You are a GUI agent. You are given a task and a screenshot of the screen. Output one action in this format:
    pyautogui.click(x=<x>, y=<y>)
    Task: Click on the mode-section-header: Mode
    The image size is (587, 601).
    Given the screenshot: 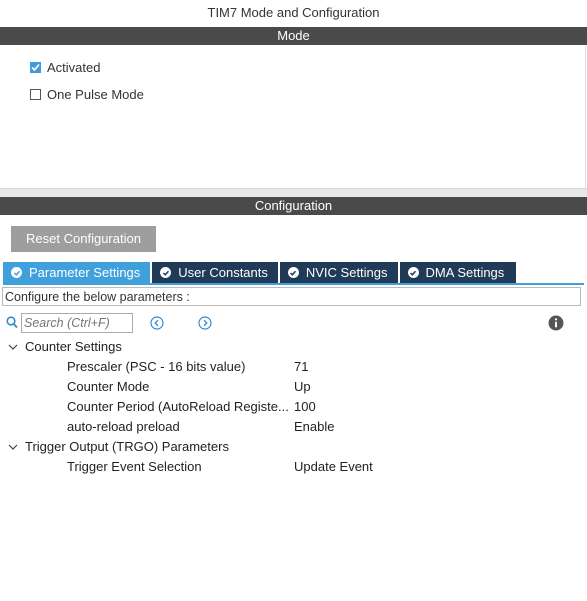 What is the action you would take?
    pyautogui.click(x=293, y=36)
    